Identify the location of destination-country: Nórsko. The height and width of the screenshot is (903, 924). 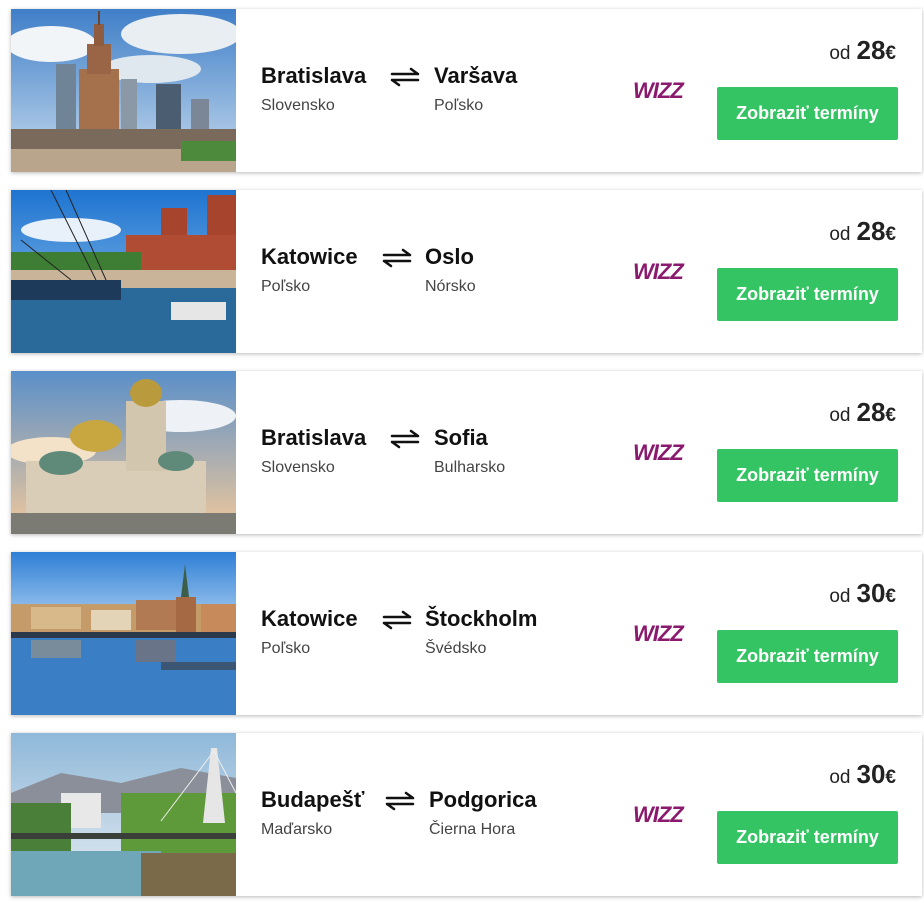
(450, 286).